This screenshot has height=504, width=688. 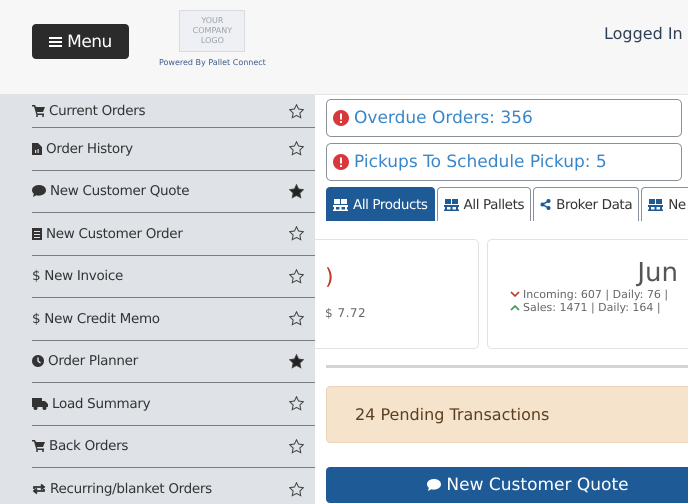 What do you see at coordinates (37, 148) in the screenshot?
I see `file-icon` at bounding box center [37, 148].